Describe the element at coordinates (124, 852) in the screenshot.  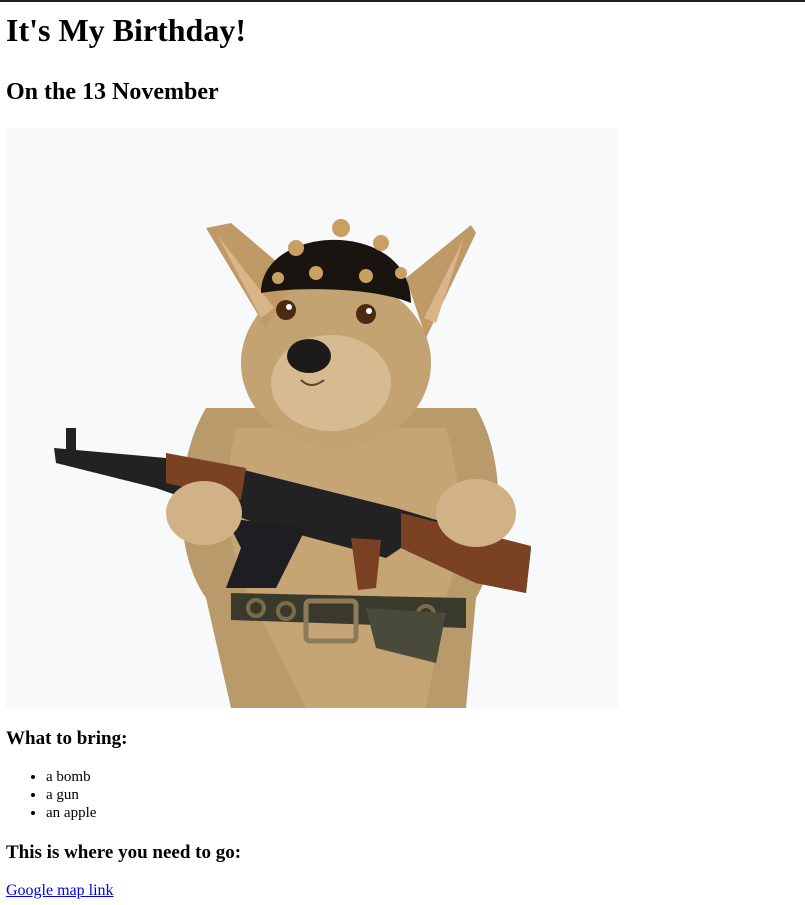
I see `where-to-go-heading: This is where you need to go:` at that location.